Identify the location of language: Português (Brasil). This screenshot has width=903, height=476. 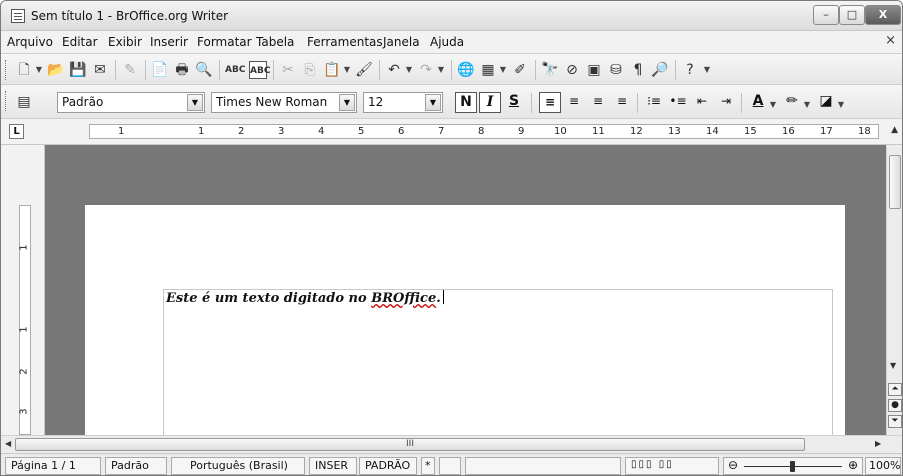
(238, 466).